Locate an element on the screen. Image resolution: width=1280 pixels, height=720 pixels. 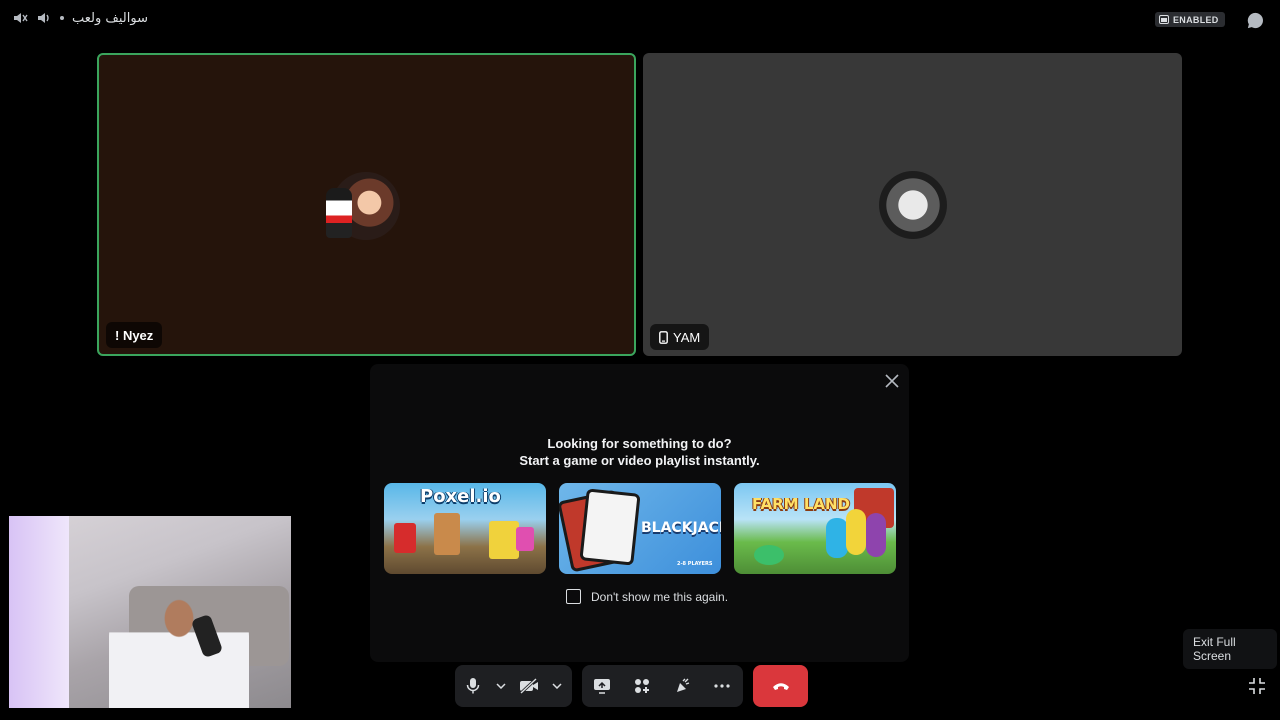
game-card-farm-land: FARM LAND is located at coordinates (815, 528).